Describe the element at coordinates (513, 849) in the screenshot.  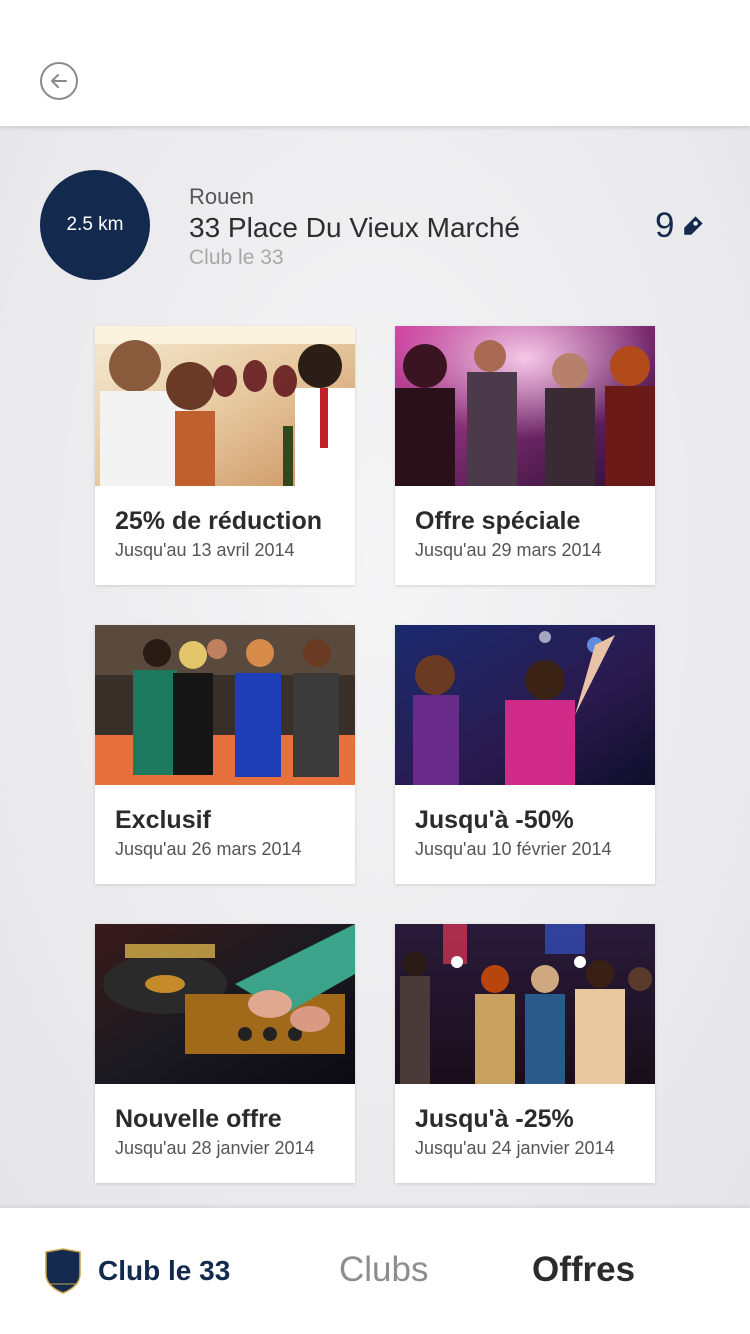
I see `offer-date: Jusqu'au 10 février 2014` at that location.